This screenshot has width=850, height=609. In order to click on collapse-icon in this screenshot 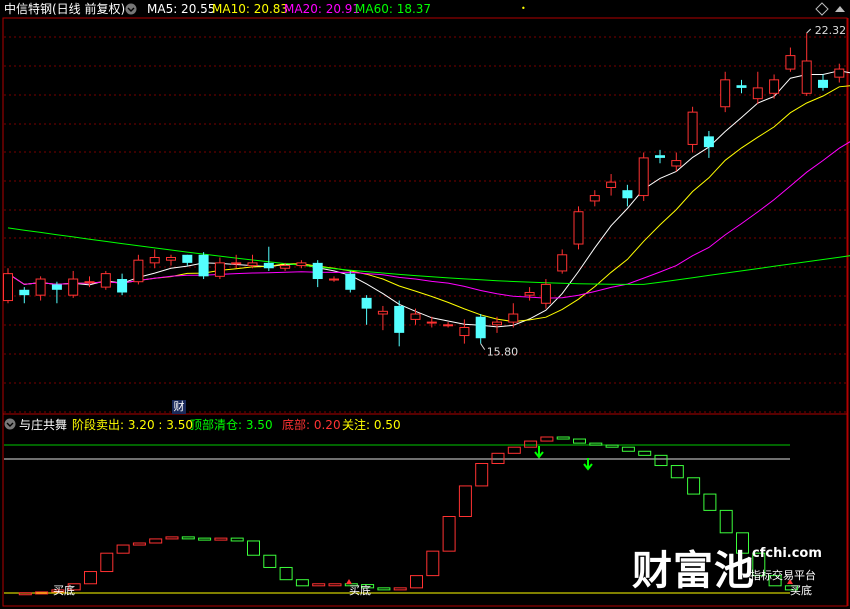, I will do `click(840, 9)`.